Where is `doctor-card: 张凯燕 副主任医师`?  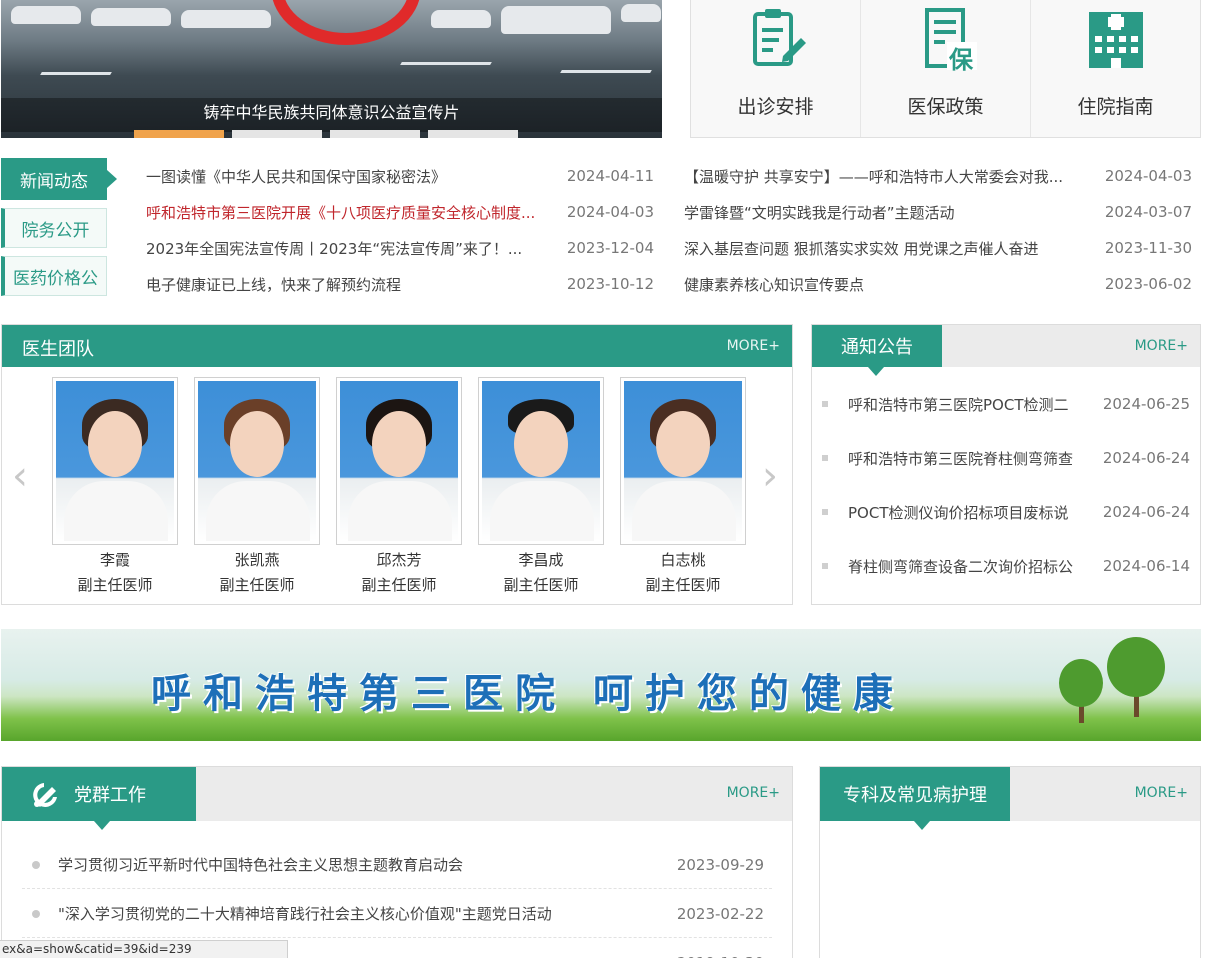
doctor-card: 张凯燕 副主任医师 is located at coordinates (257, 486).